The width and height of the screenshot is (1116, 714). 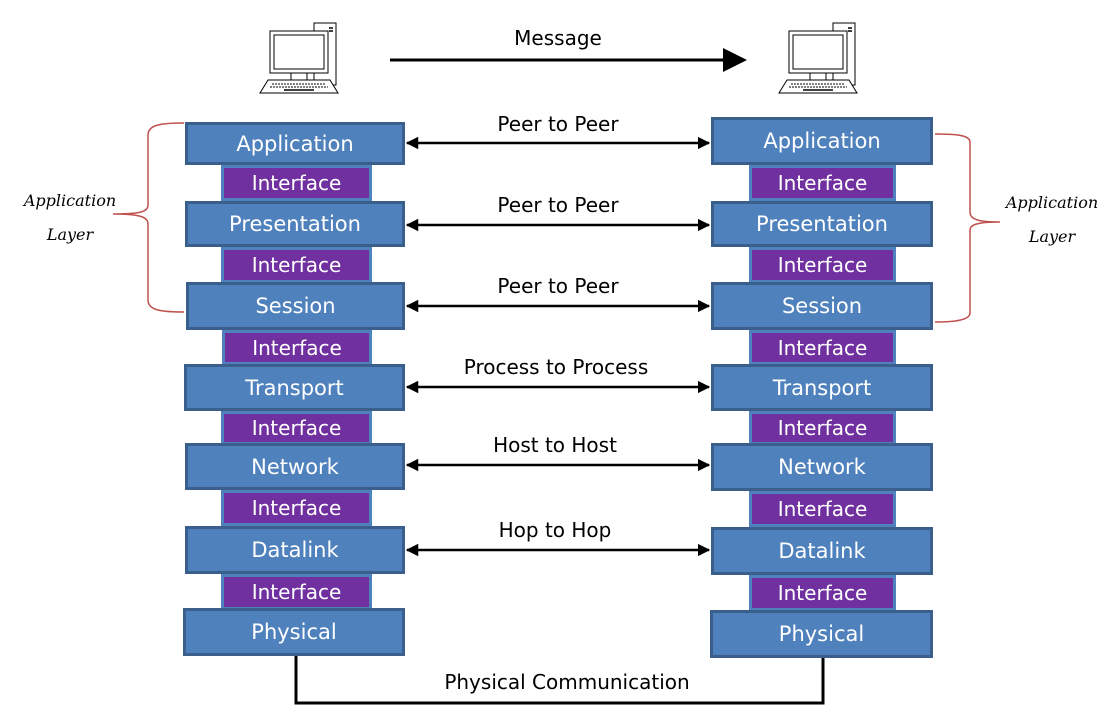 I want to click on layer-datalink-left: Datalink, so click(x=295, y=550).